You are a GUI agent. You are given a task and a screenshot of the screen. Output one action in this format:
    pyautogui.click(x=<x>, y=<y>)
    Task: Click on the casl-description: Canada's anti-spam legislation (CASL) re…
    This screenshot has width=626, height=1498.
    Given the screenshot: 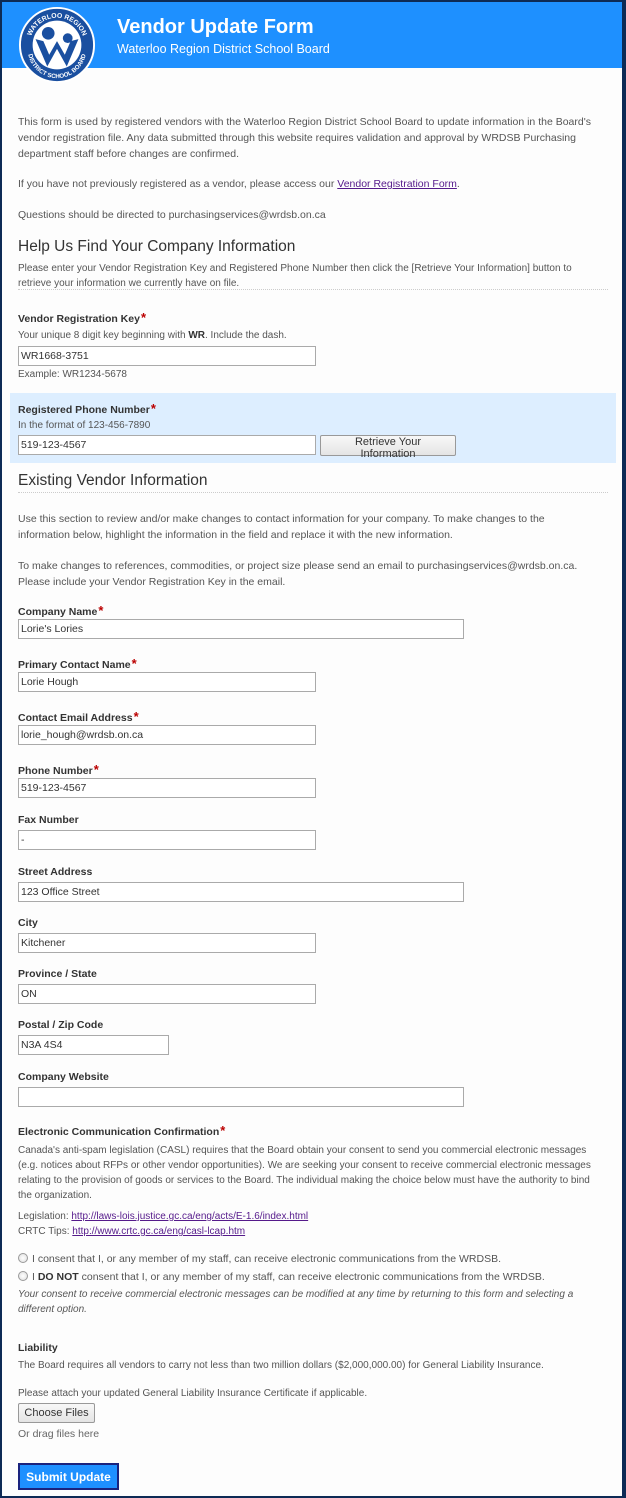 What is the action you would take?
    pyautogui.click(x=304, y=1173)
    